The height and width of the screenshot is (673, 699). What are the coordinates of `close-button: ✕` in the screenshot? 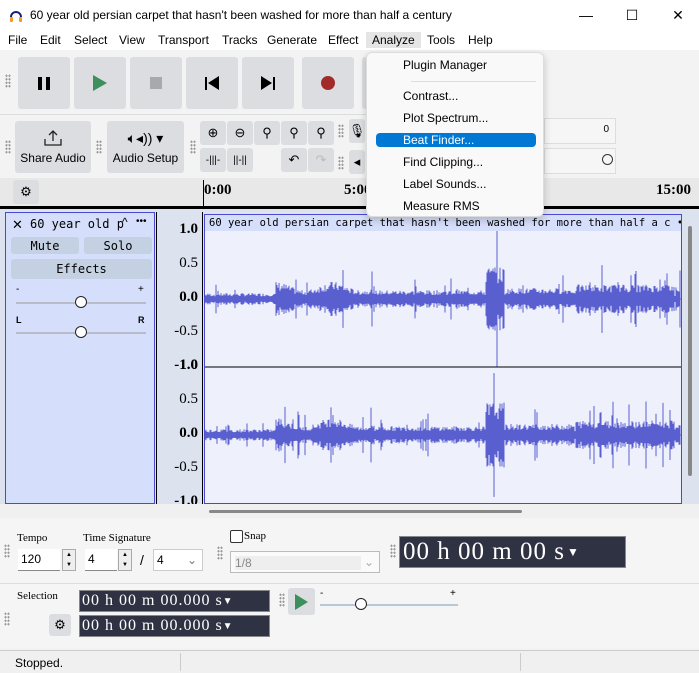 It's located at (677, 16).